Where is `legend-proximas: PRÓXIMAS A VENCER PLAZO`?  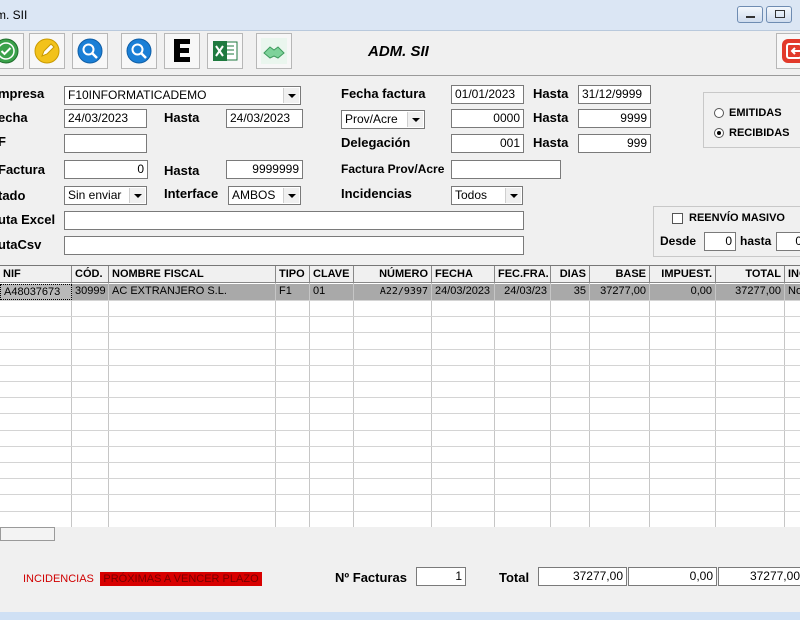
legend-proximas: PRÓXIMAS A VENCER PLAZO is located at coordinates (181, 579).